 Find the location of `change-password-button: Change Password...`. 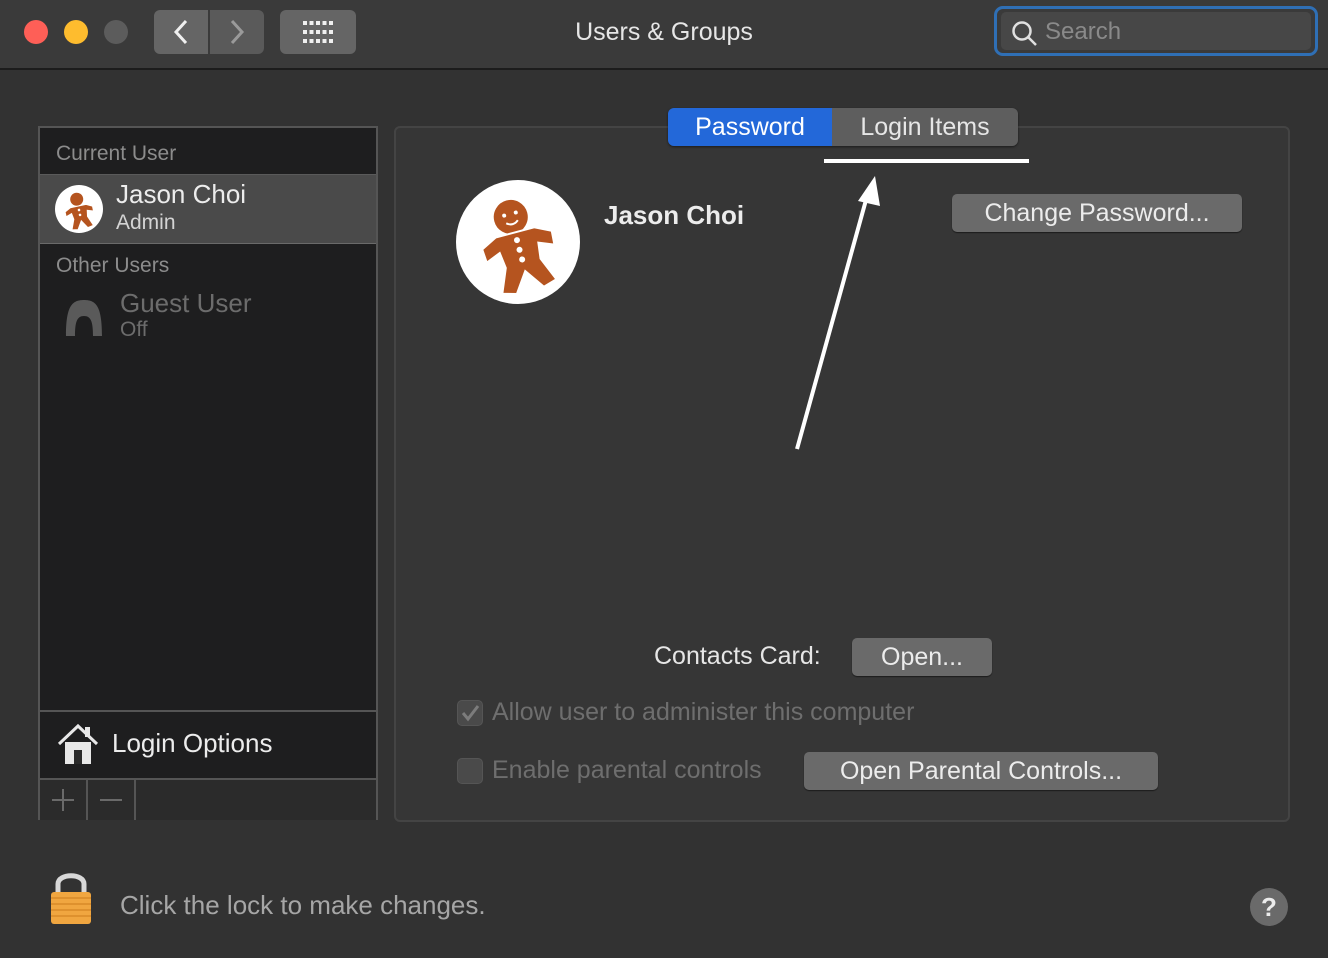

change-password-button: Change Password... is located at coordinates (1097, 213).